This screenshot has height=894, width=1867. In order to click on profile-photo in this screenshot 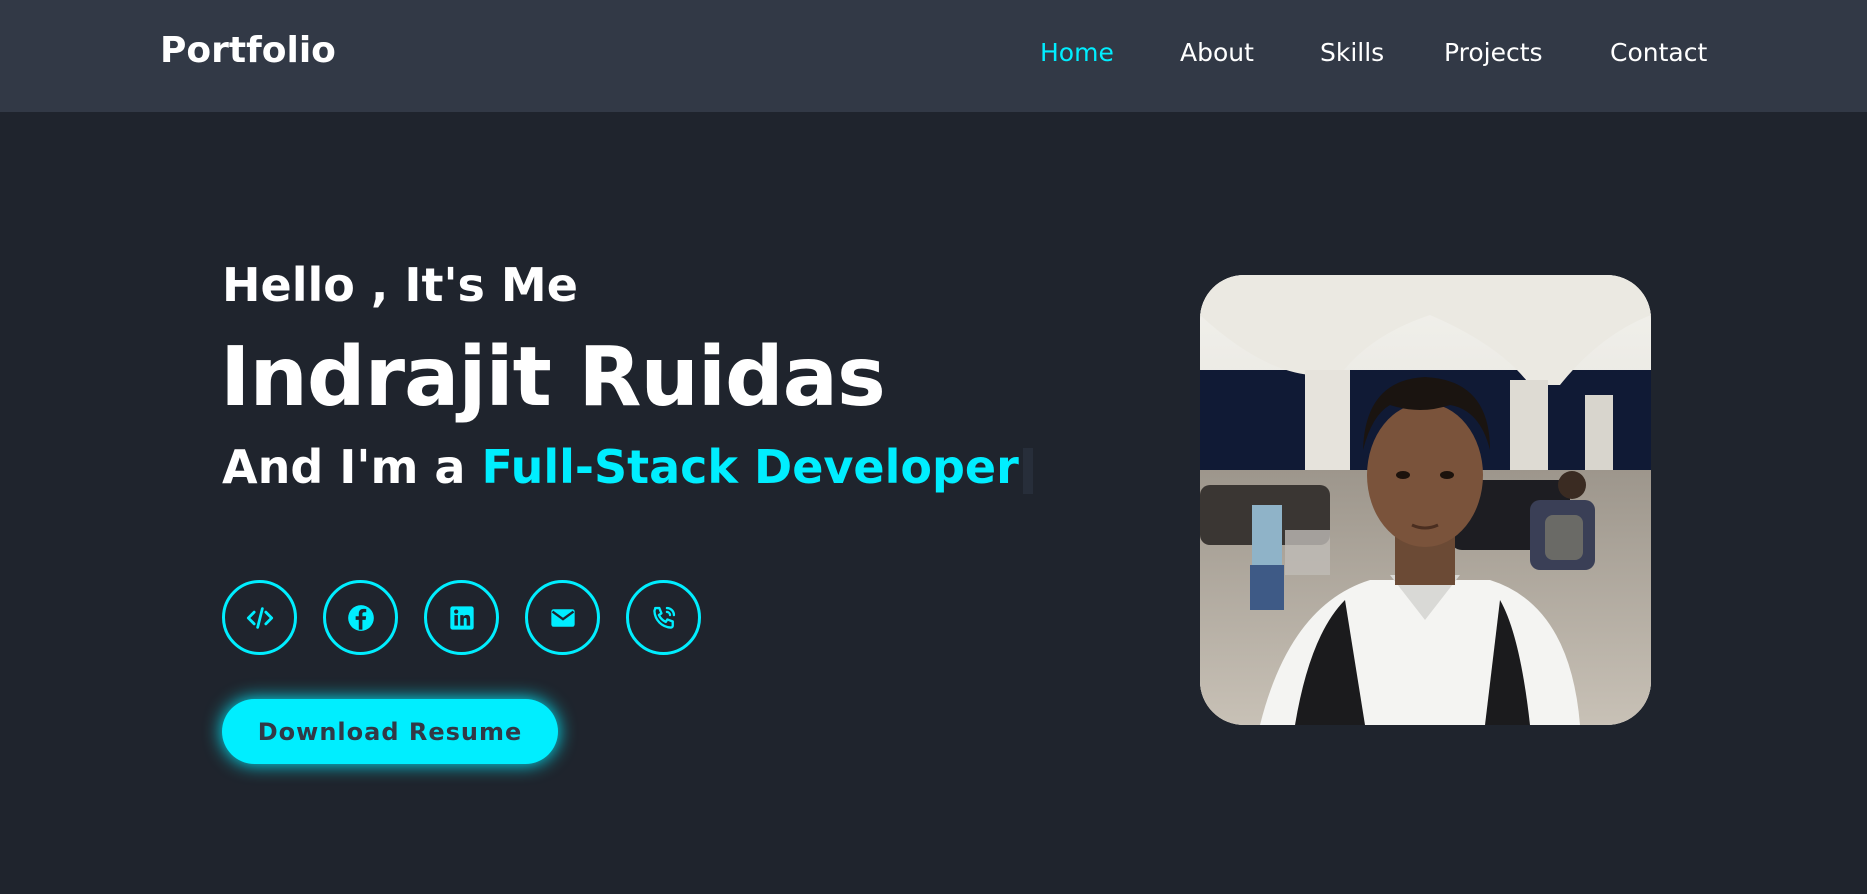, I will do `click(1425, 500)`.